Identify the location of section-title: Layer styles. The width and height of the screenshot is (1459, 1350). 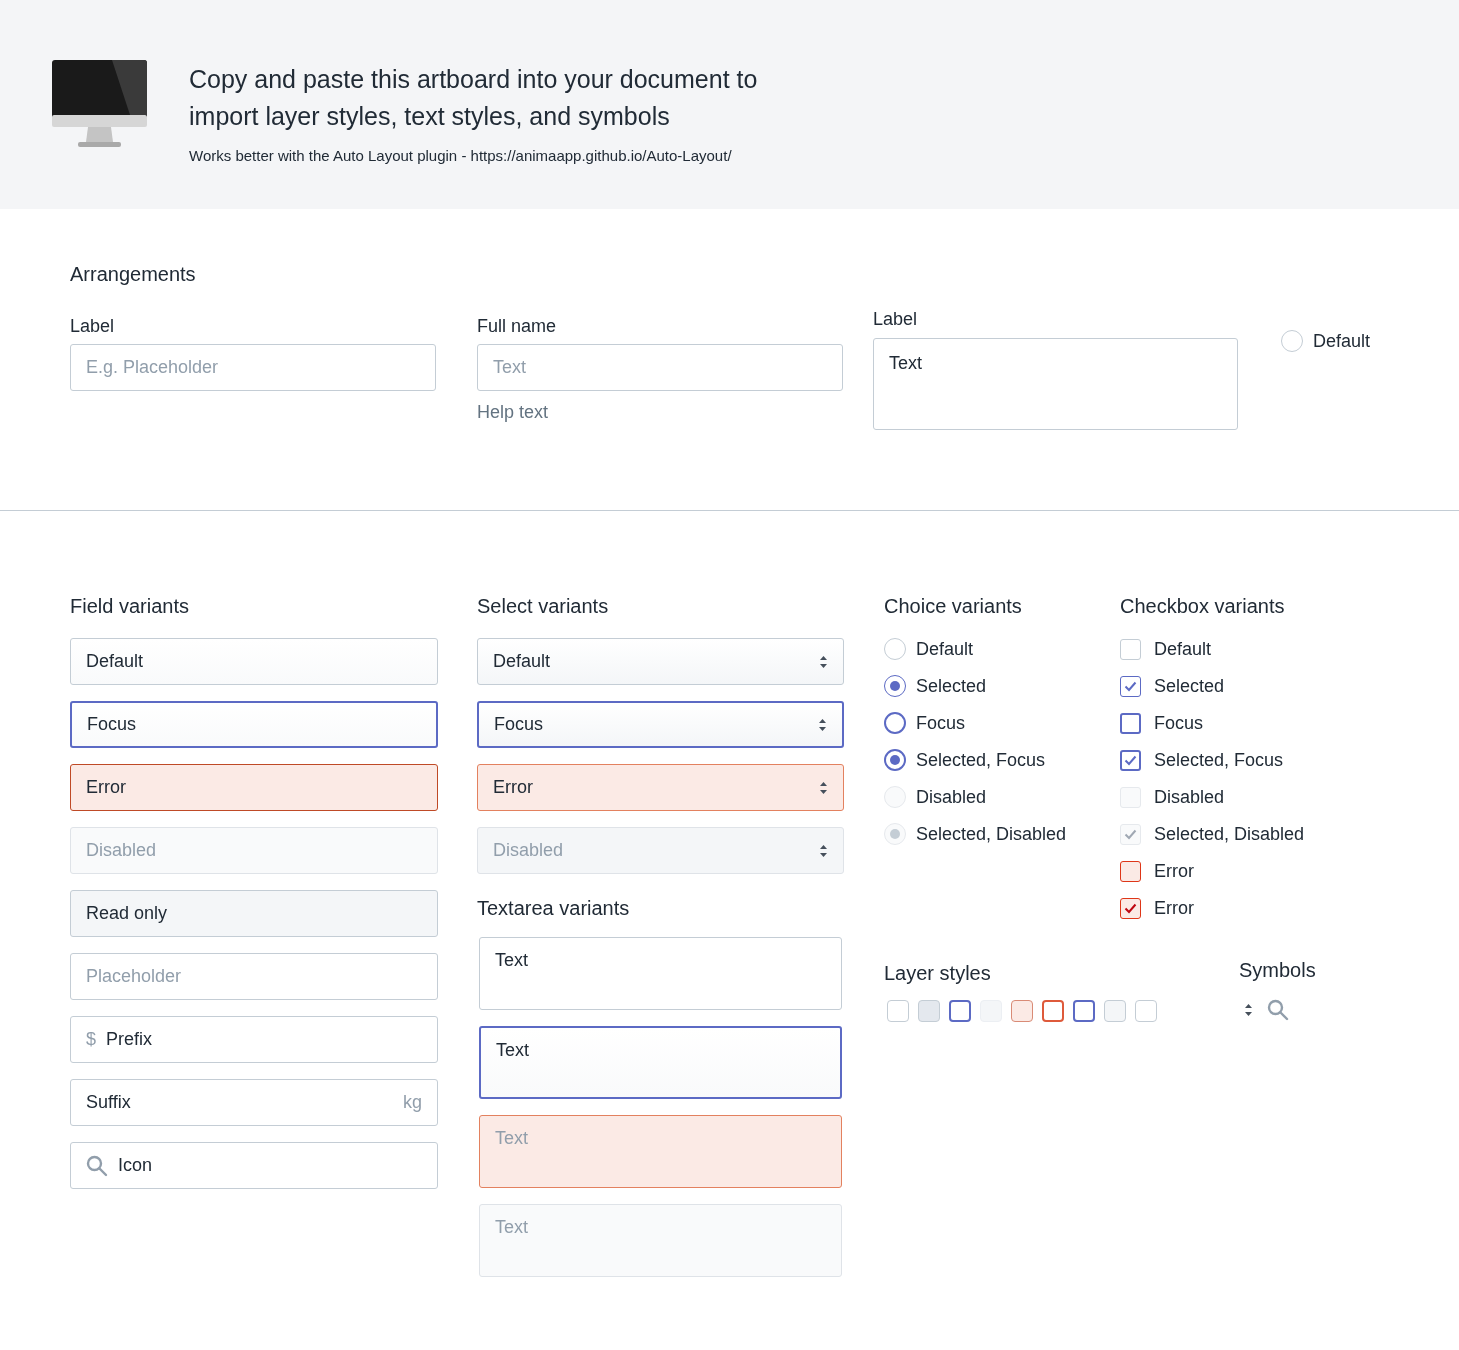
(938, 973).